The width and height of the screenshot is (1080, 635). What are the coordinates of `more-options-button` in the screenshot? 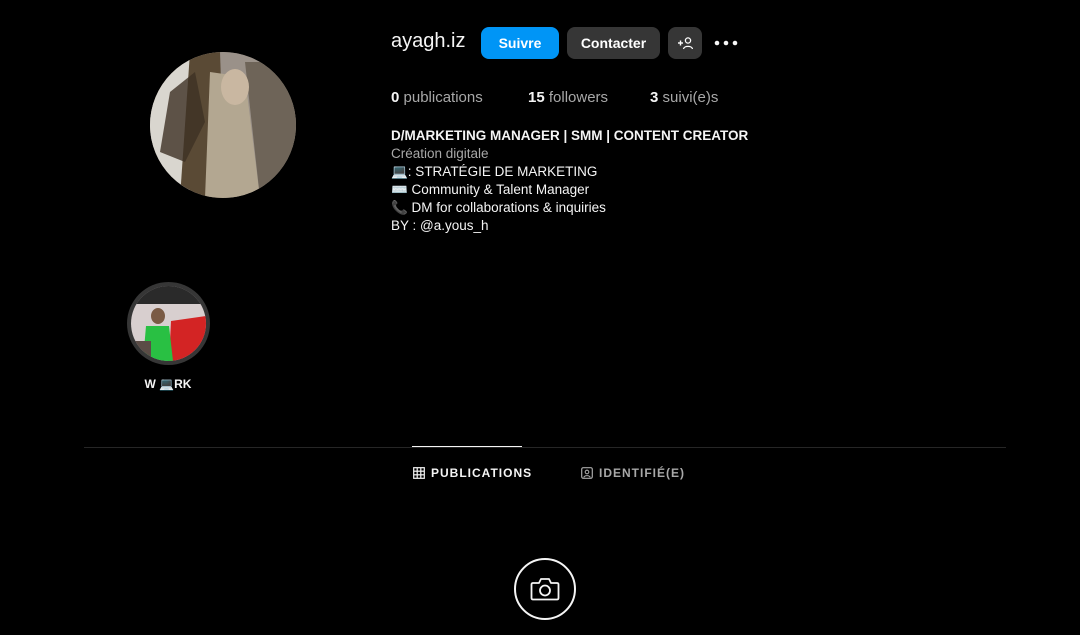 It's located at (726, 43).